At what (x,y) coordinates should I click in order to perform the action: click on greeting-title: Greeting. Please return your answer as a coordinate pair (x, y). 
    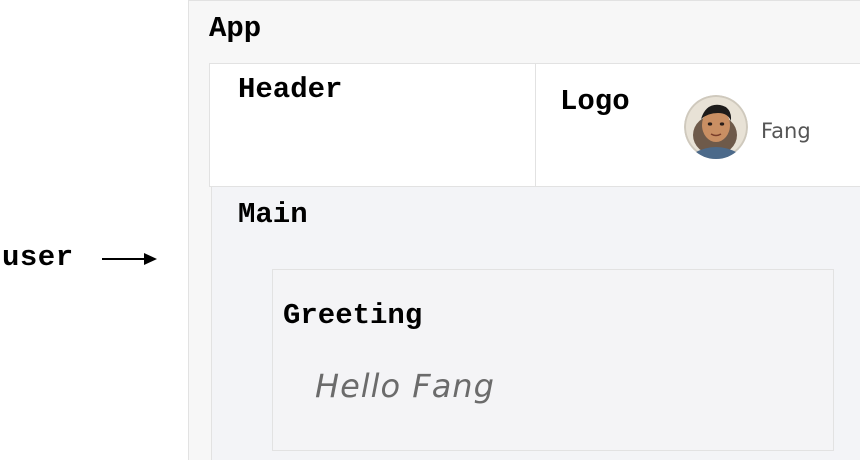
    Looking at the image, I should click on (353, 315).